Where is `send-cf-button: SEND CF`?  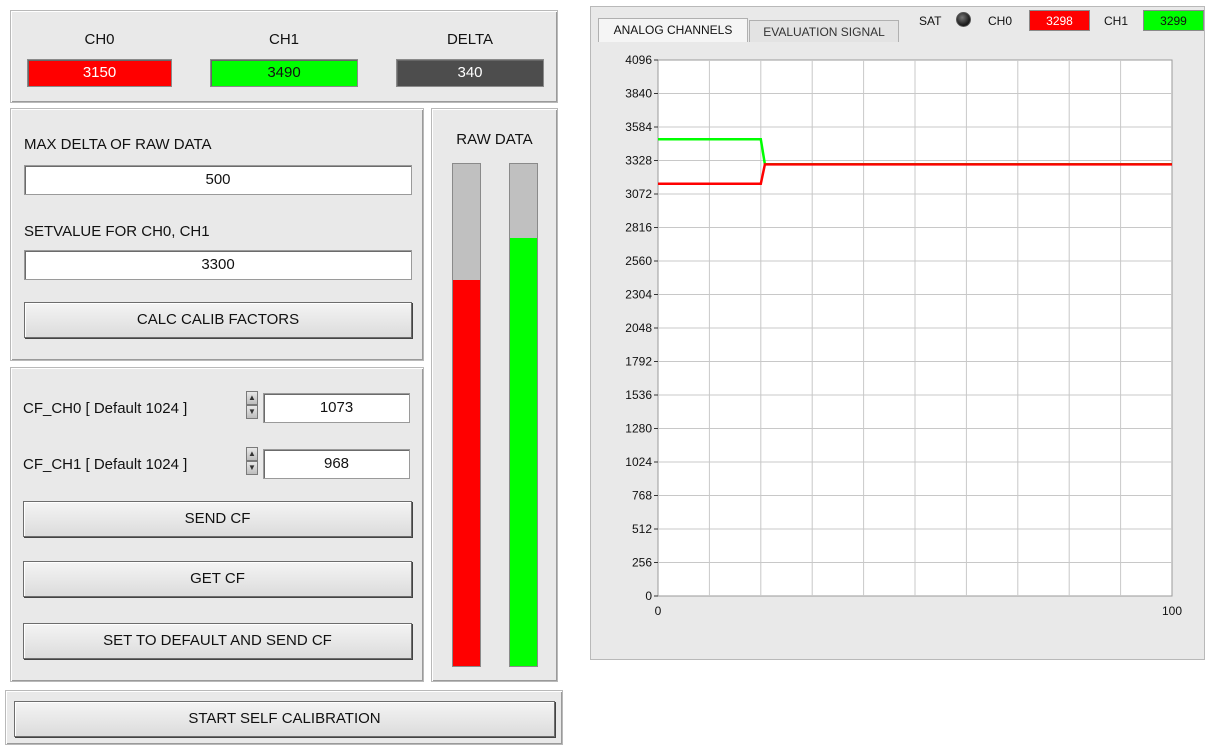
send-cf-button: SEND CF is located at coordinates (217, 519).